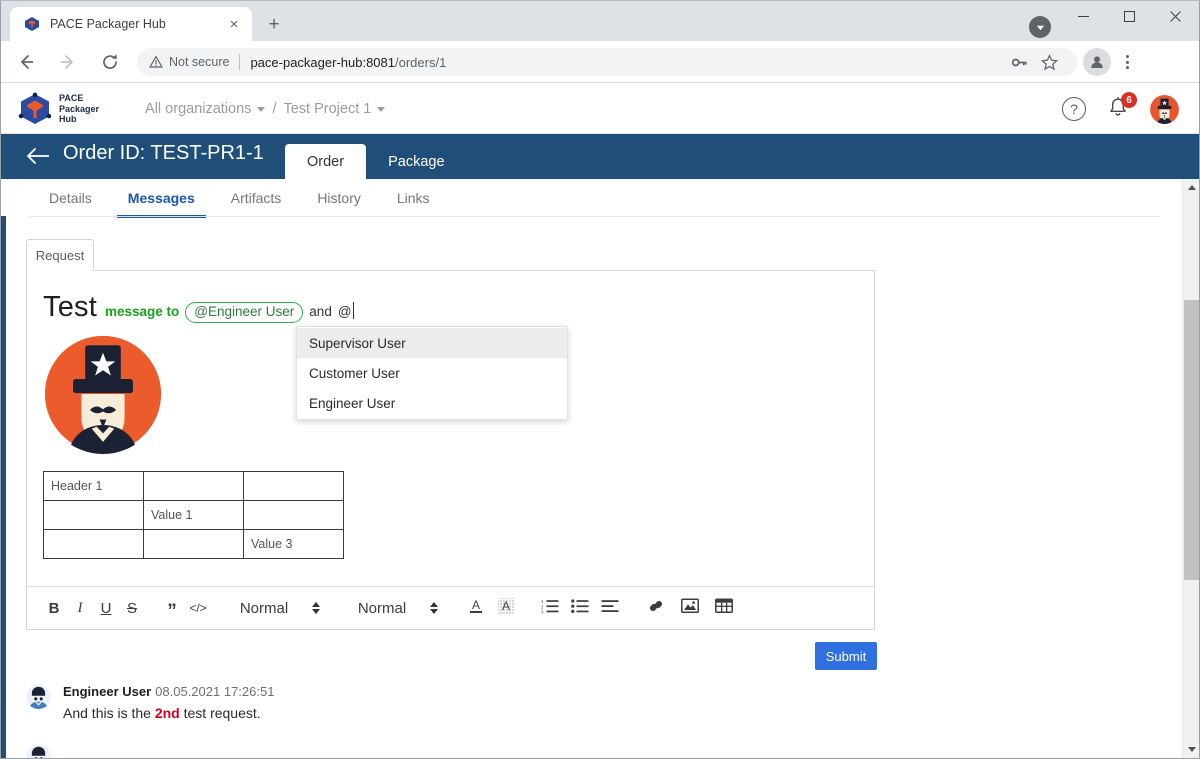  I want to click on chevron-down-icon, so click(261, 109).